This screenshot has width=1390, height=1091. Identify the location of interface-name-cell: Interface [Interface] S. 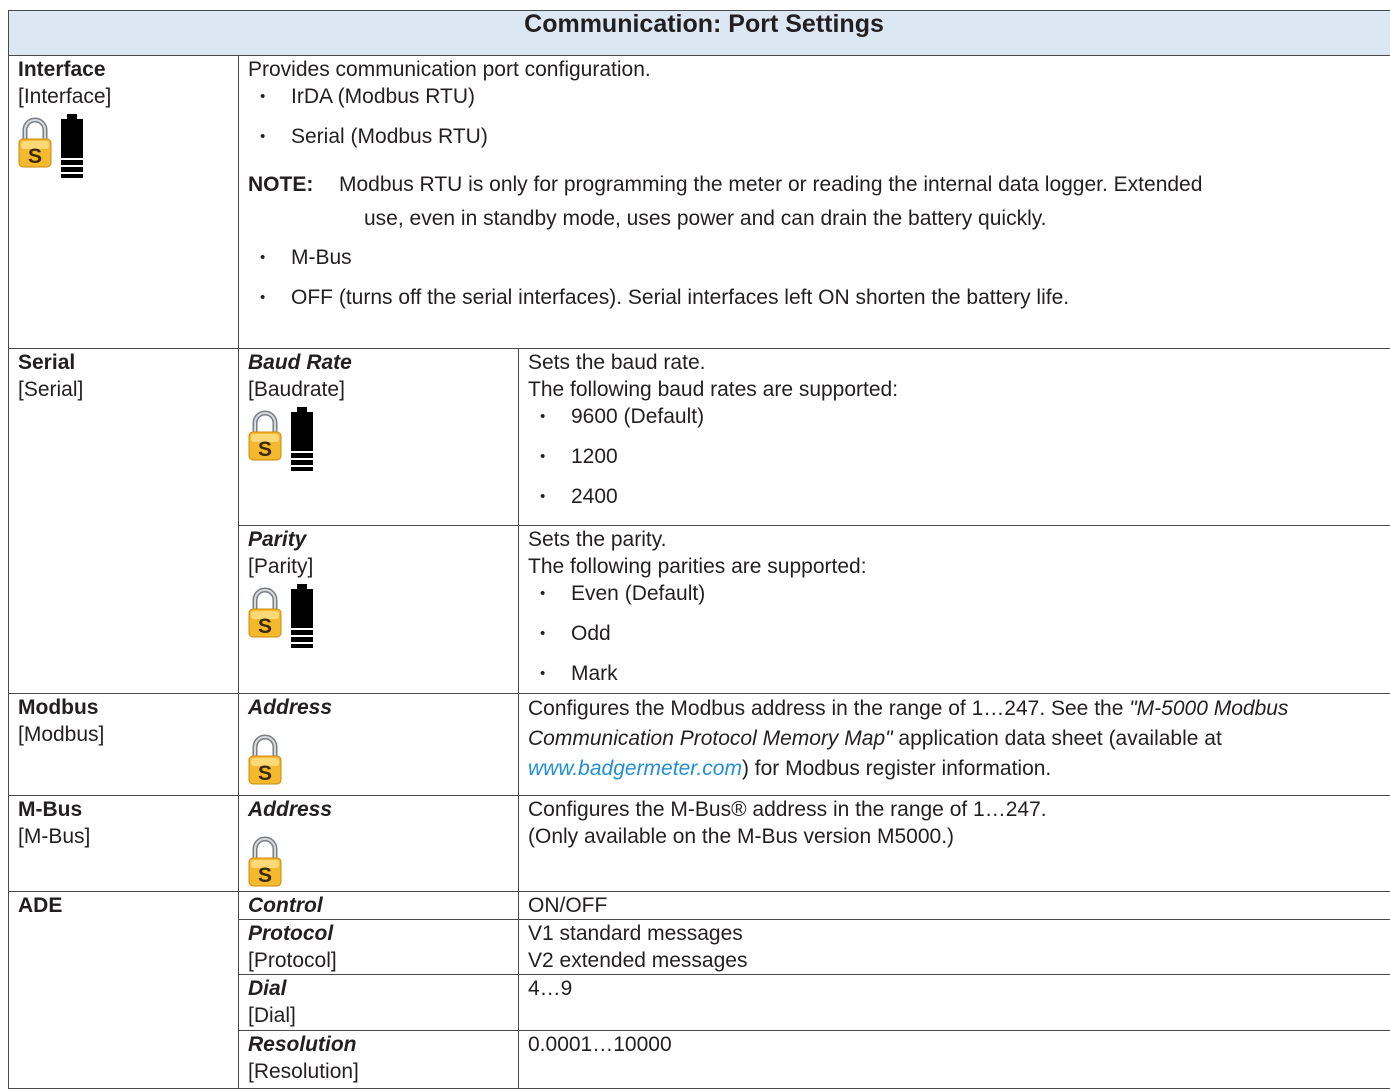
(123, 202).